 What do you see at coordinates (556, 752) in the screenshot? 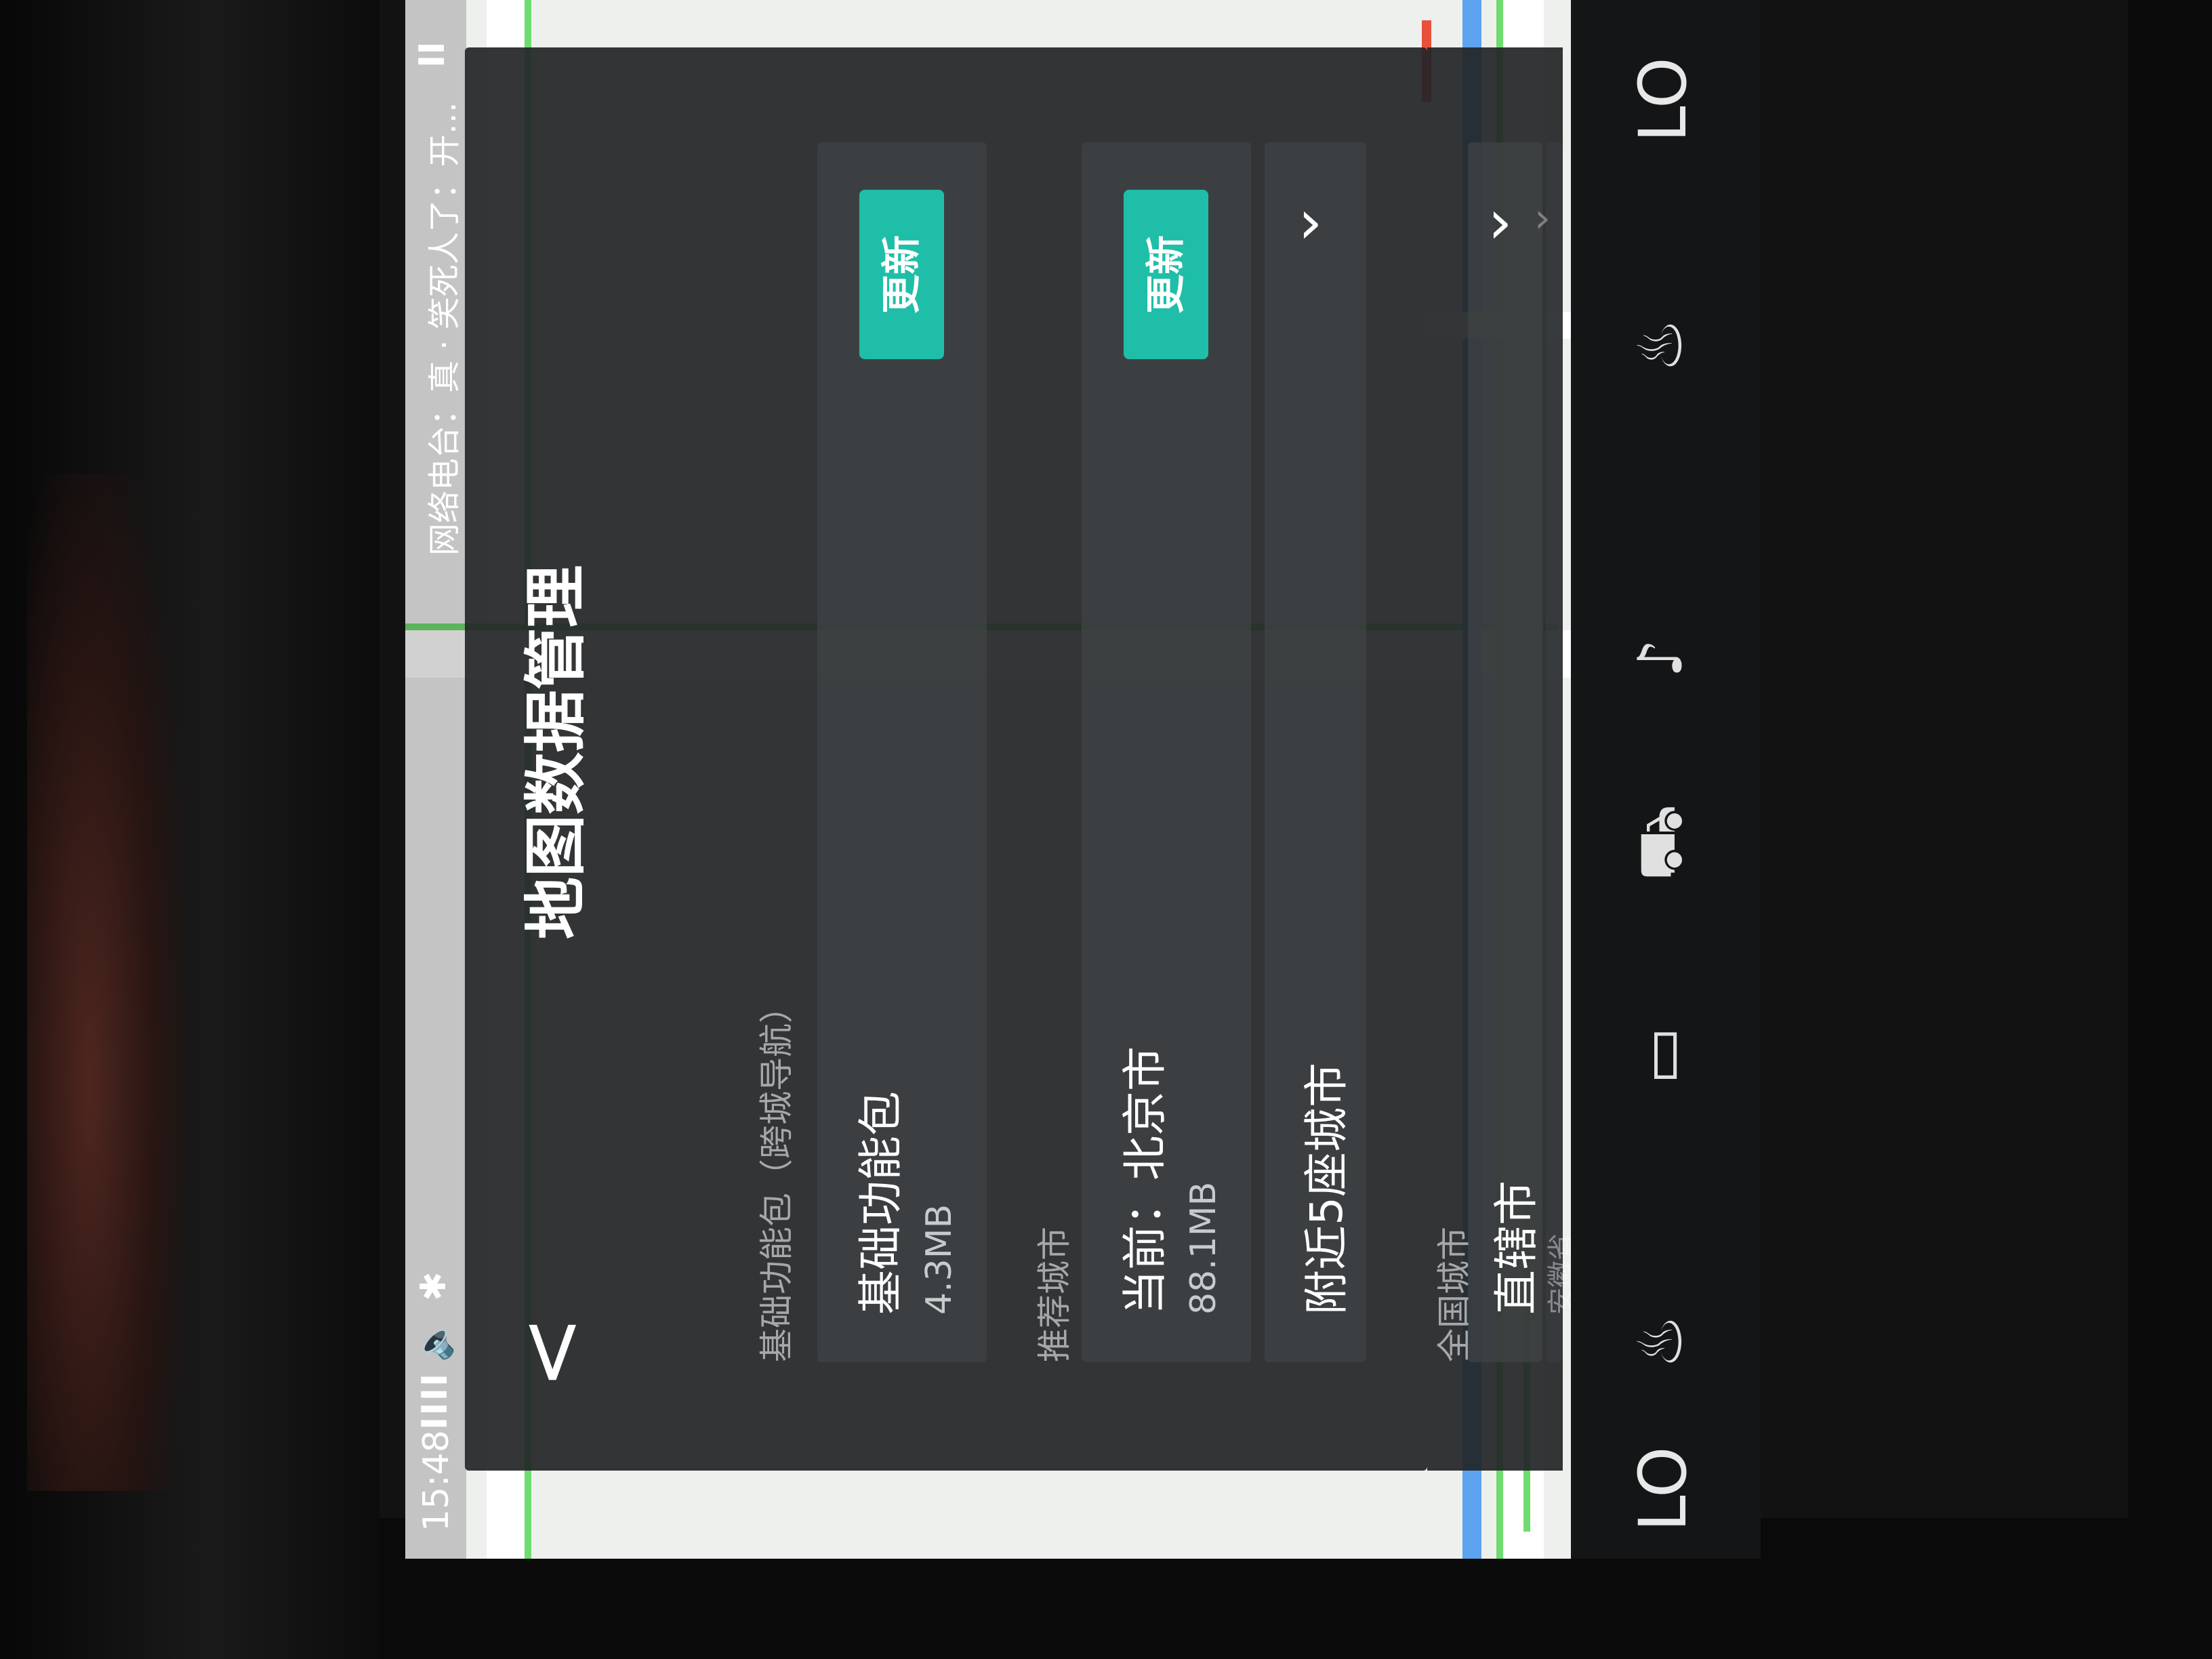
I see `page-title: 地图数据管理` at bounding box center [556, 752].